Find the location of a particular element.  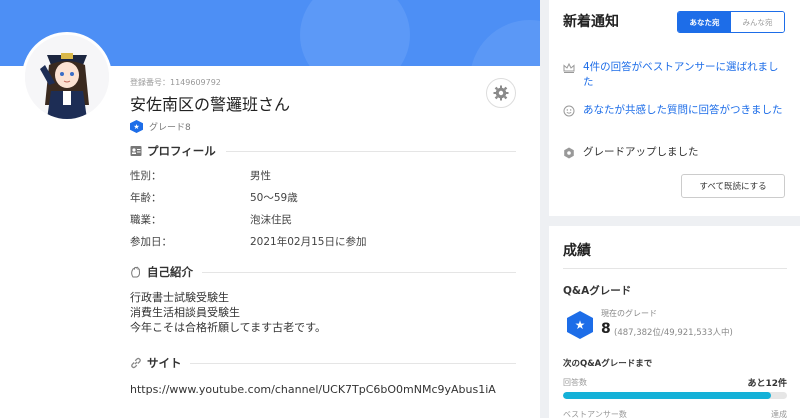

registration-number: 登録番号：1149609792 is located at coordinates (175, 82).